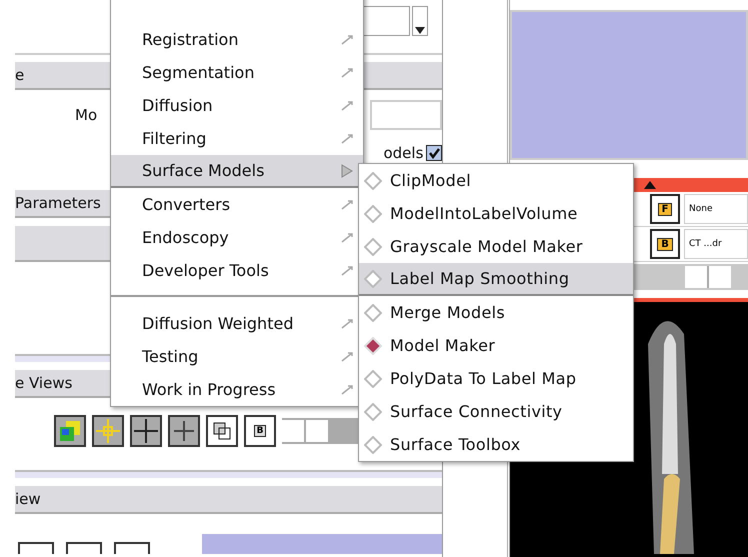 This screenshot has width=748, height=557. Describe the element at coordinates (496, 246) in the screenshot. I see `menu-item: Grayscale Model Maker` at that location.